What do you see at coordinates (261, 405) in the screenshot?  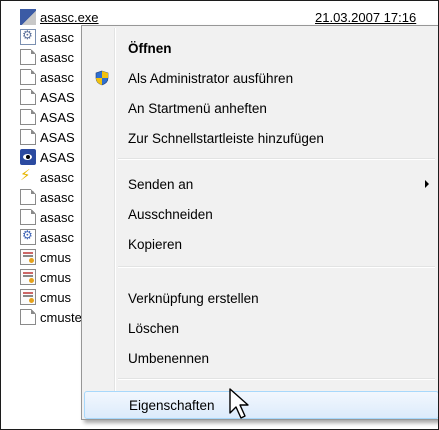 I see `menu-item-properties: Eigenschaften` at bounding box center [261, 405].